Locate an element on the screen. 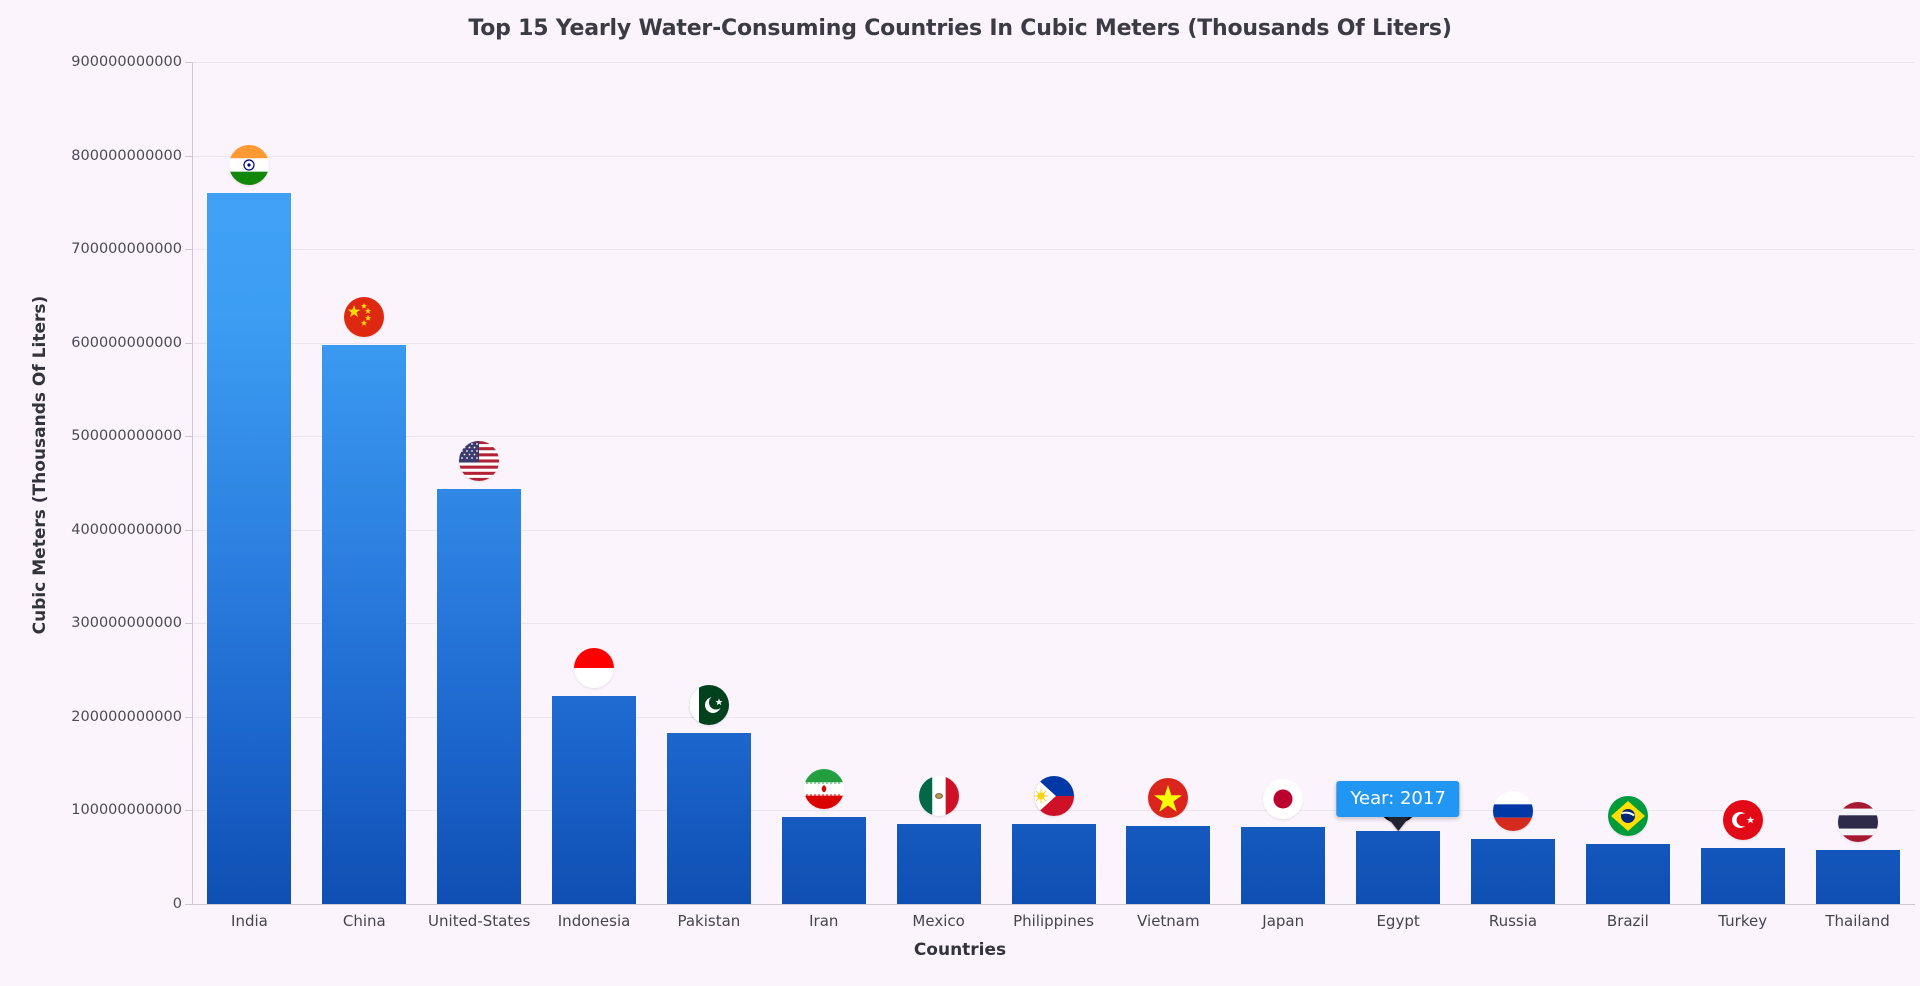 Image resolution: width=1920 pixels, height=986 pixels. bar-united-states is located at coordinates (479, 696).